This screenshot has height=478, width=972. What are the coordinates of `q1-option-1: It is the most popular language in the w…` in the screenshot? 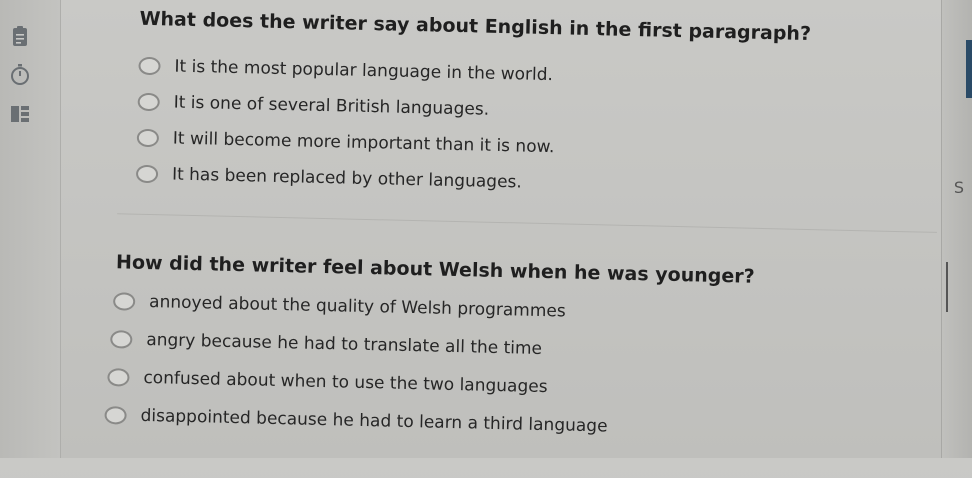 It's located at (345, 70).